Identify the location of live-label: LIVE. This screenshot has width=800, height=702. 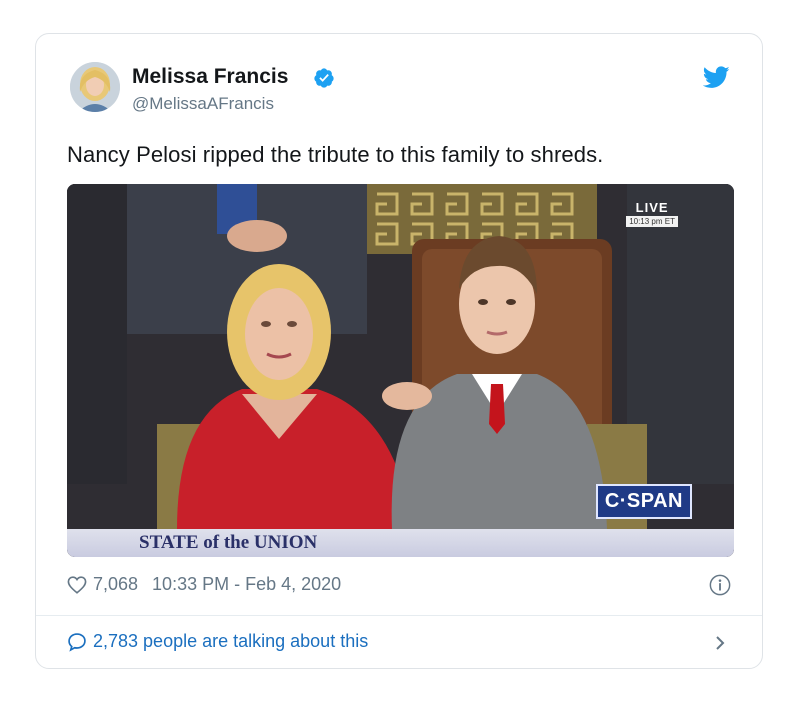
(652, 207).